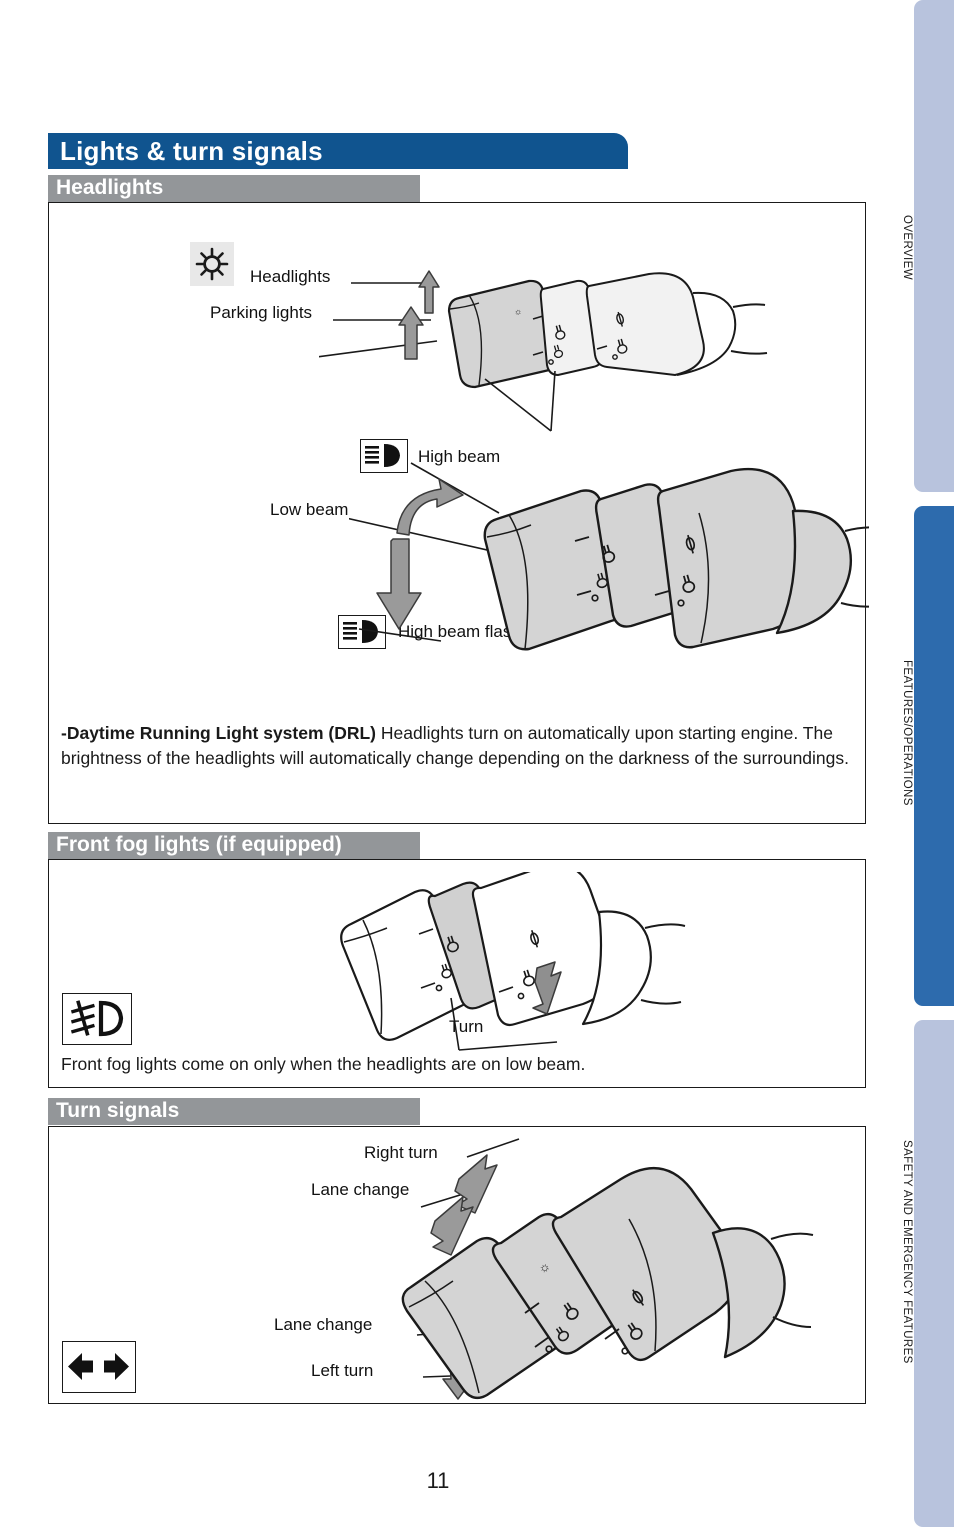  I want to click on section-header-turn-signals-label: Turn signals, so click(118, 1110).